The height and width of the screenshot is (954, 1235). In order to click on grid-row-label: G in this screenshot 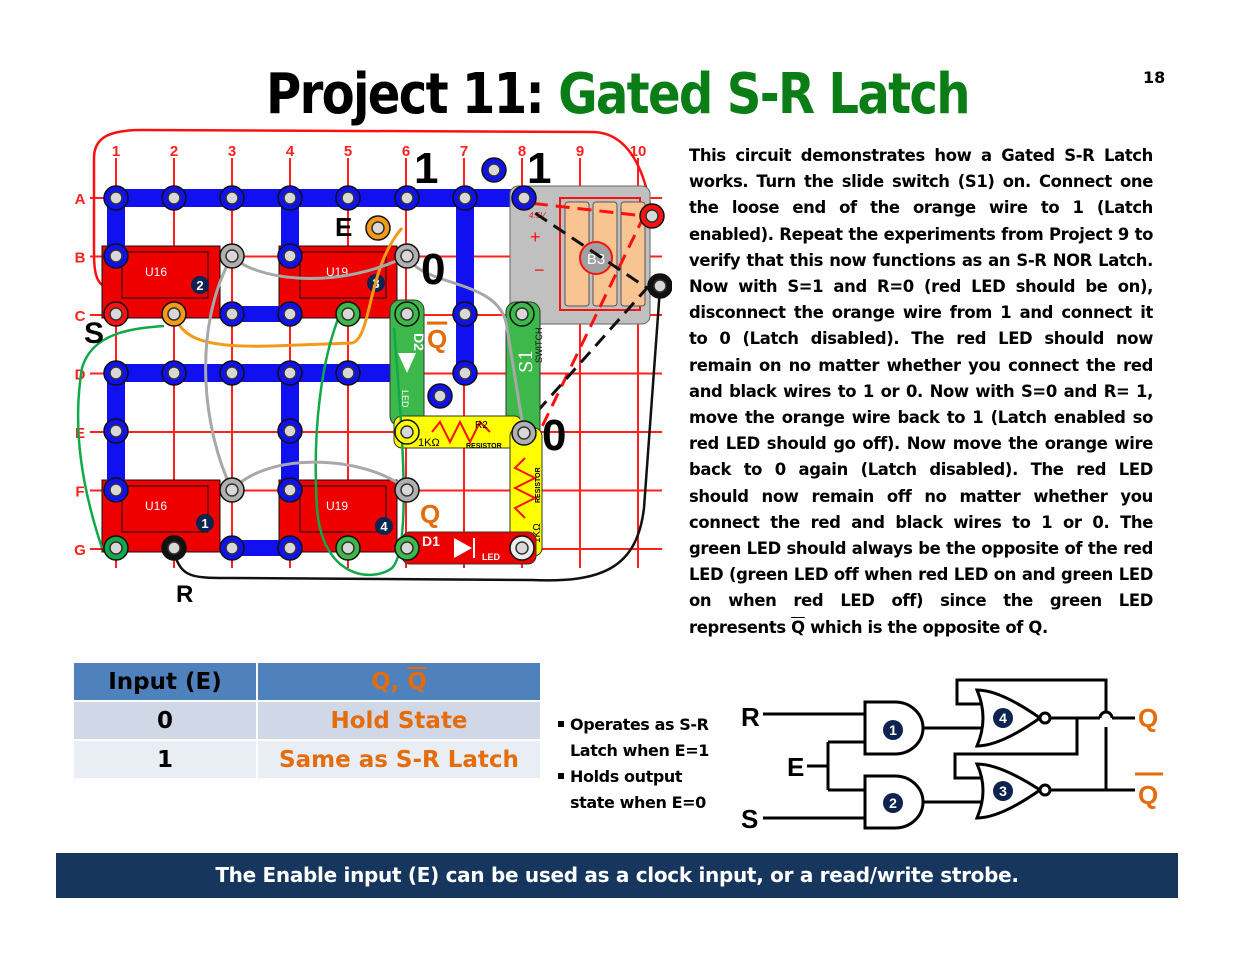, I will do `click(80, 550)`.